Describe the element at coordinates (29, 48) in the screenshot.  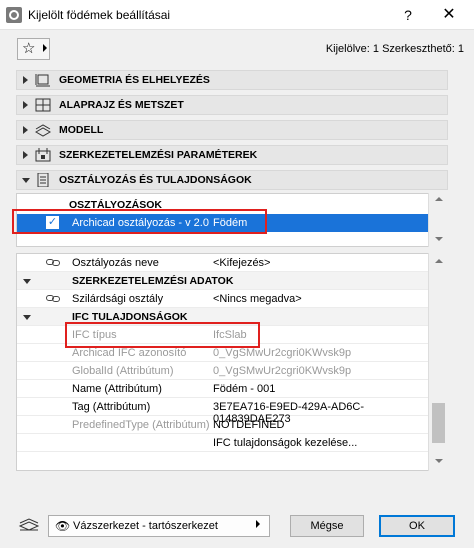
I see `star-icon: ☆` at that location.